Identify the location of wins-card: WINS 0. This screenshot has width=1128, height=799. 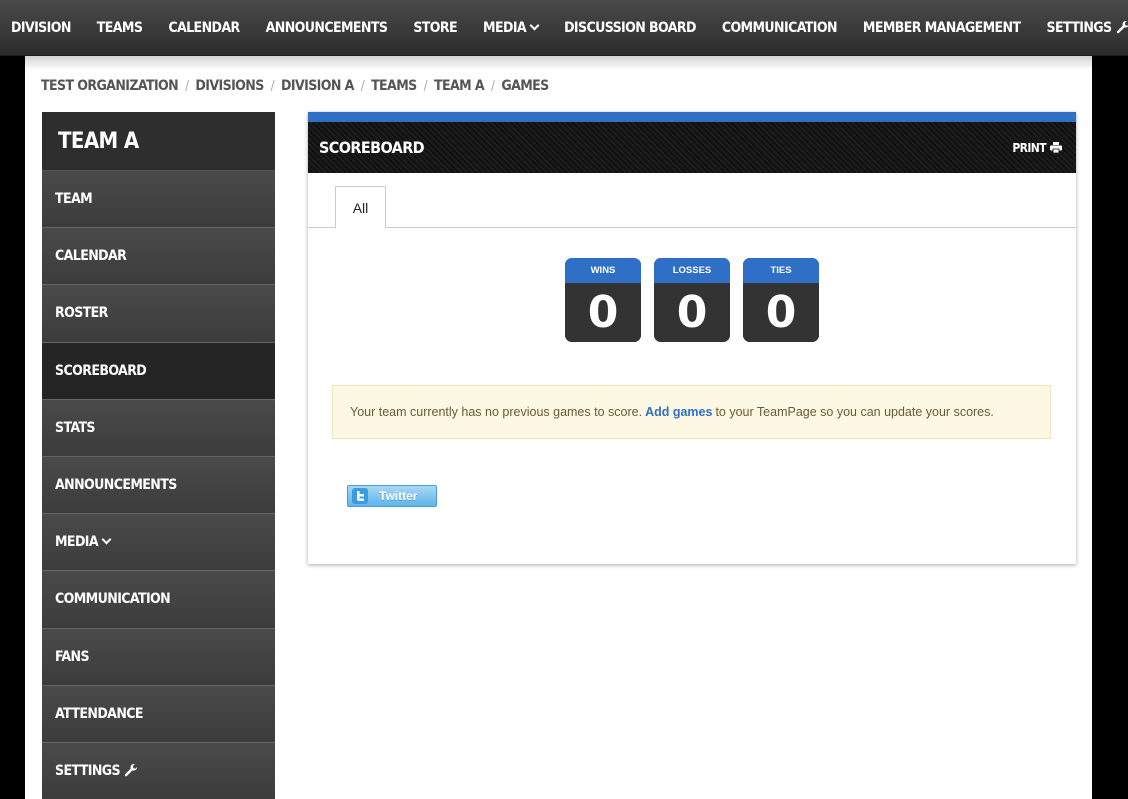
(603, 300).